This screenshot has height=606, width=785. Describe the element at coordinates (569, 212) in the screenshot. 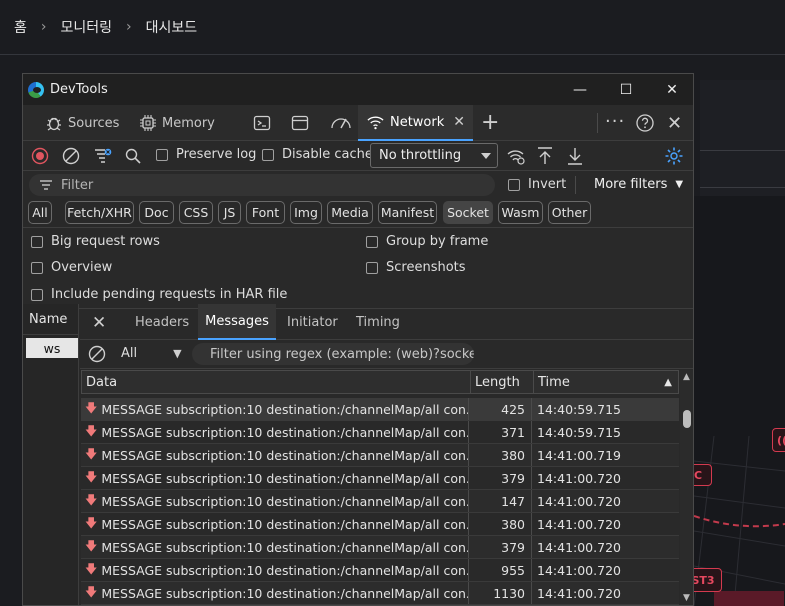

I see `chip-other: Other` at that location.